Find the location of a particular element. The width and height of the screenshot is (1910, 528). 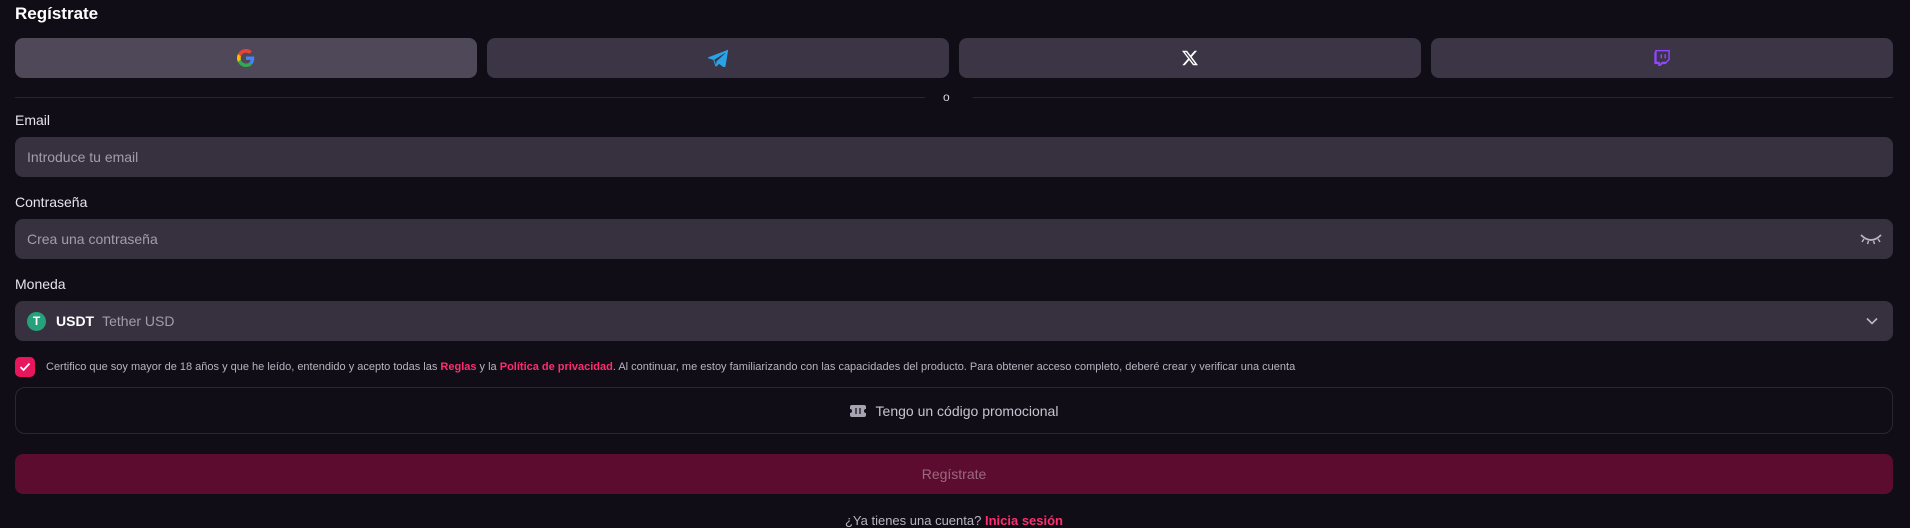

login-prompt-text: ¿Ya tienes una cuenta? is located at coordinates (913, 520).